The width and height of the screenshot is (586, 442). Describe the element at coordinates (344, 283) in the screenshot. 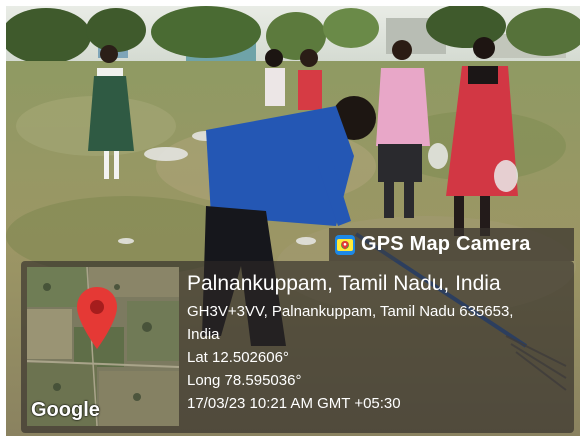

I see `location-title: Palnankuppam, Tamil Nadu, India` at that location.